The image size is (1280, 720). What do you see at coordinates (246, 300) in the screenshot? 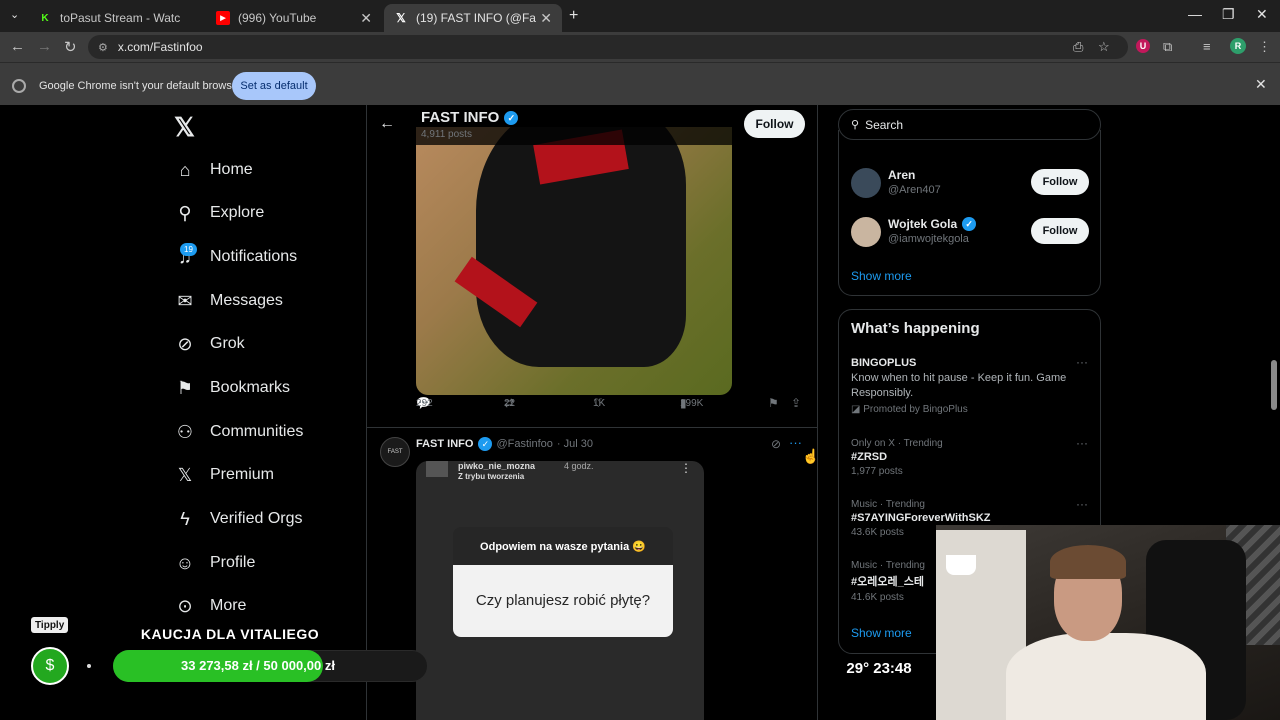
I see `nav-label: Messages` at bounding box center [246, 300].